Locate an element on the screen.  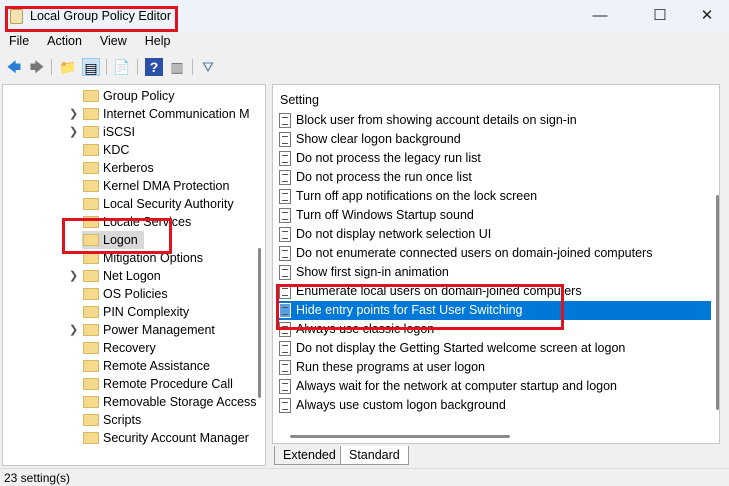
tree-scrollbar is located at coordinates (259, 323).